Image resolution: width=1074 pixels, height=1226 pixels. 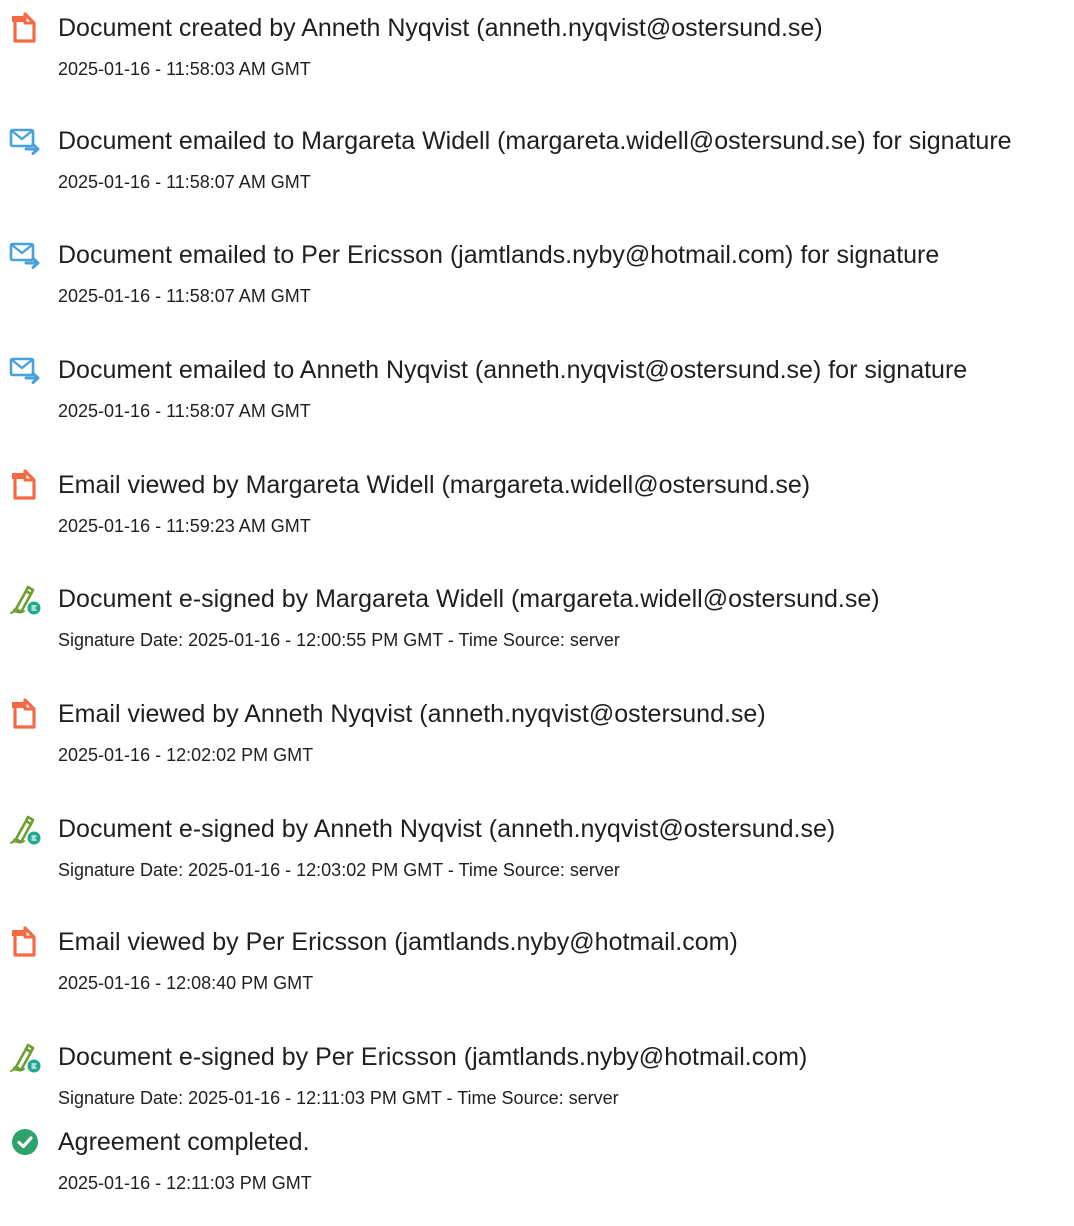 I want to click on event-timestamp: 2025-01-16 - 11:58:03 AM GMT, so click(x=184, y=69).